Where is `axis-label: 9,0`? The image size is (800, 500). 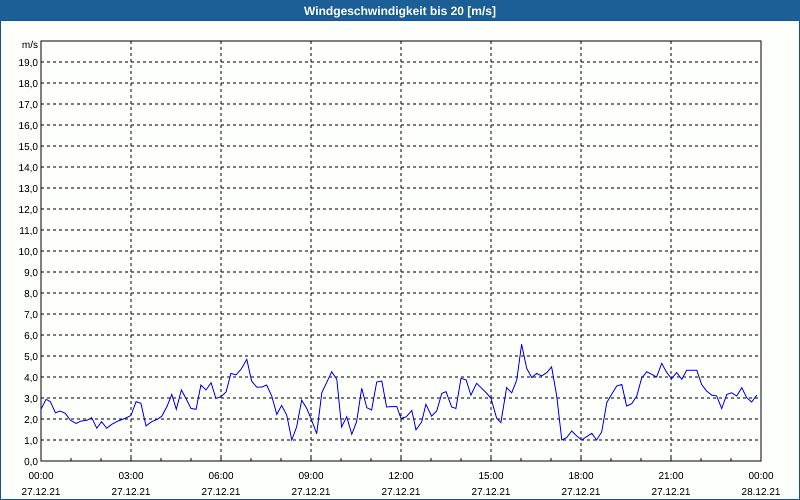 axis-label: 9,0 is located at coordinates (31, 273).